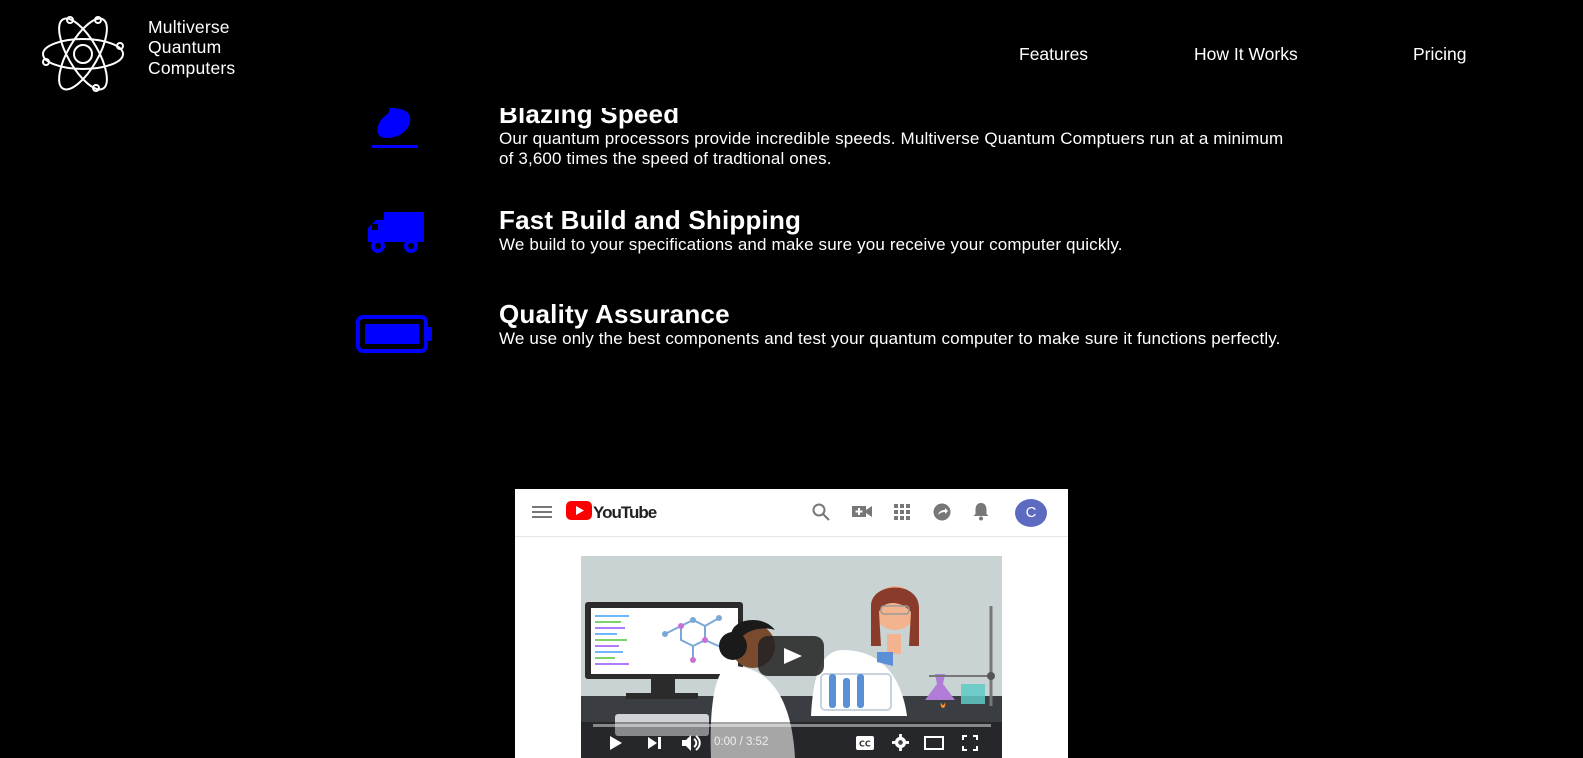 The image size is (1583, 758). I want to click on captions-icon: CC, so click(865, 743).